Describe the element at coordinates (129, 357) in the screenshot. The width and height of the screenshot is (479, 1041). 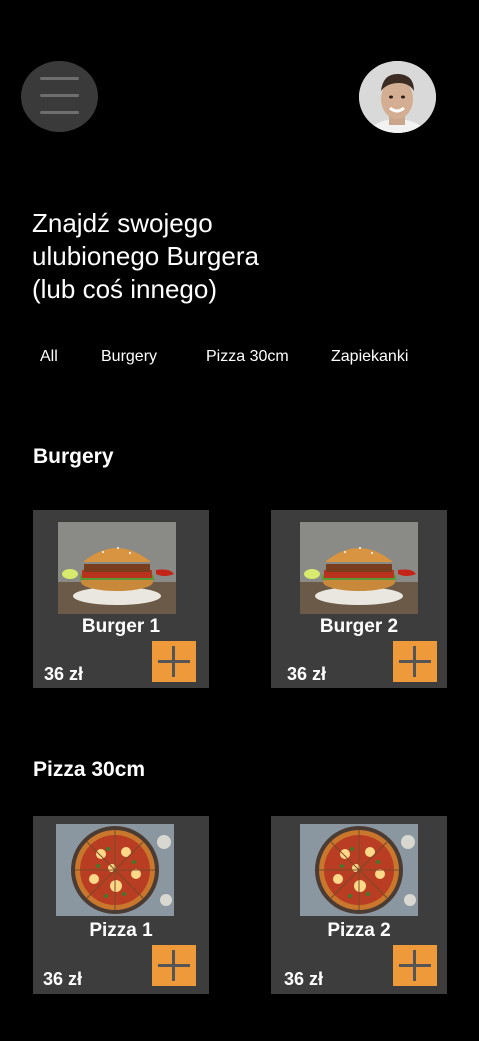
I see `tab-burgery: Burgery` at that location.